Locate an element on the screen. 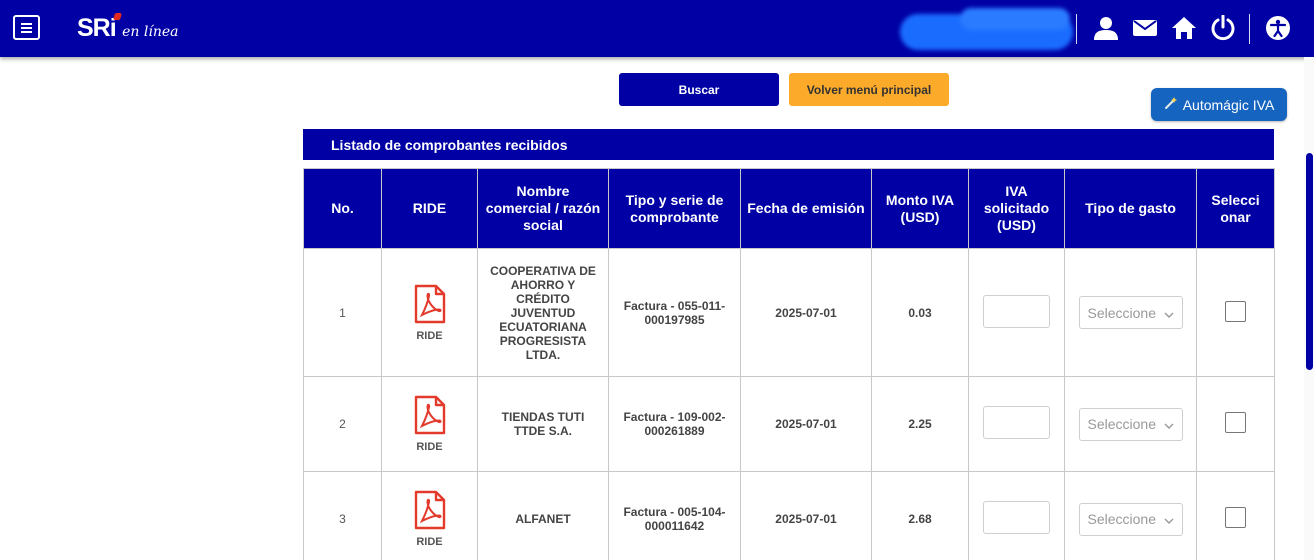 This screenshot has height=560, width=1314. col-header-nombre: Nombre comercial / razón social is located at coordinates (543, 208).